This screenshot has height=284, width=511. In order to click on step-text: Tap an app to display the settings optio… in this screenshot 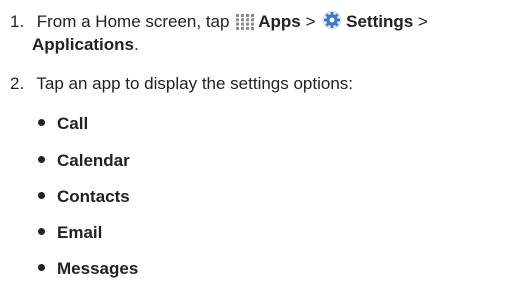, I will do `click(195, 83)`.